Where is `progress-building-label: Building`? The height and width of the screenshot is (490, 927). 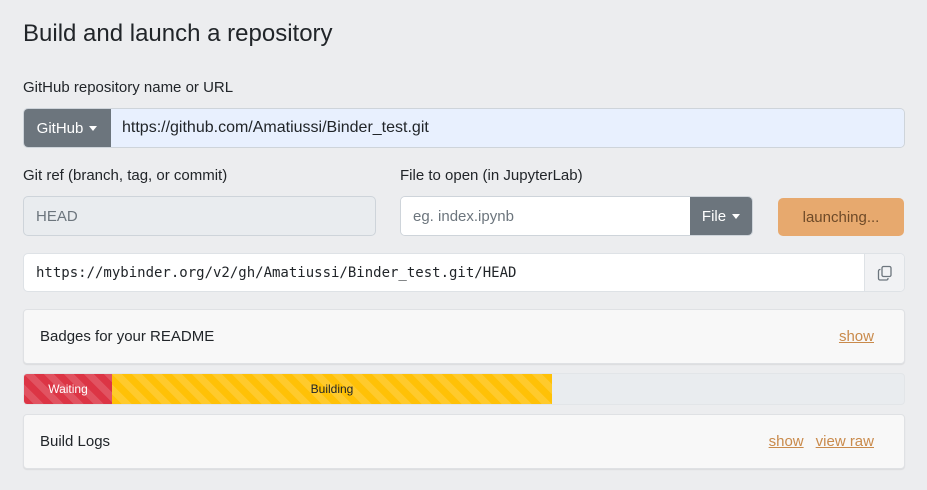
progress-building-label: Building is located at coordinates (332, 389).